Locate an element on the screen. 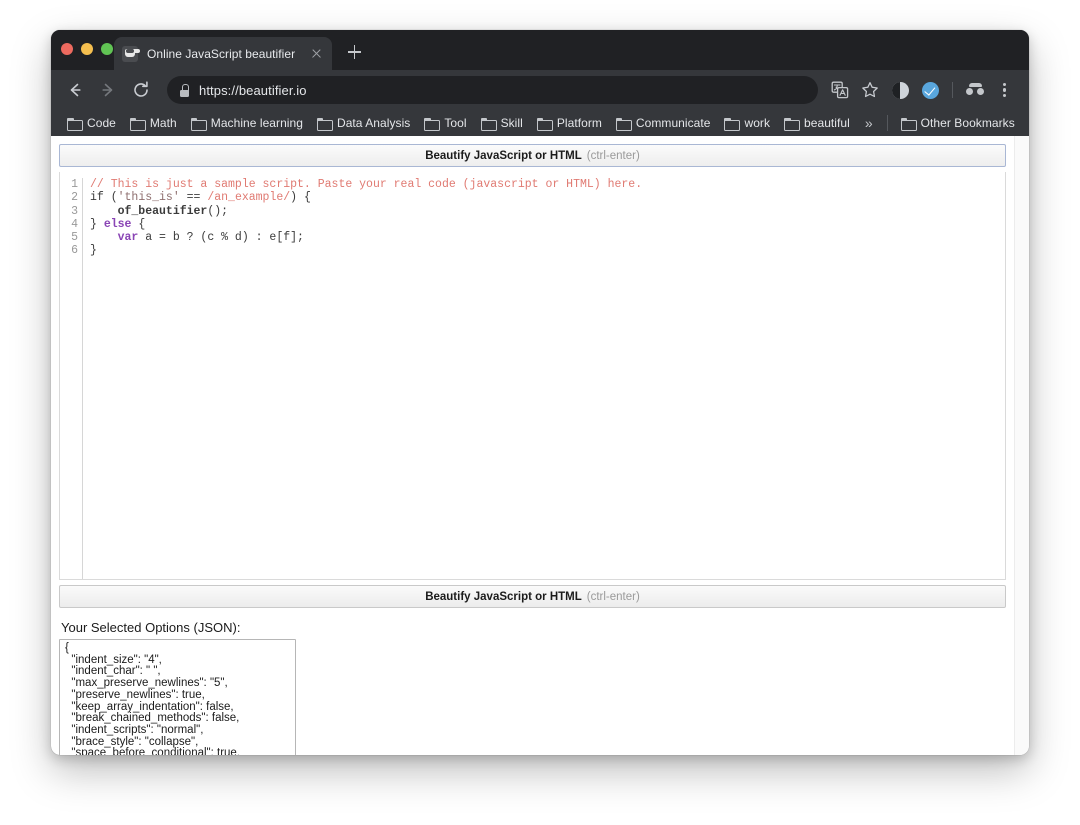  page-scrollbar is located at coordinates (1021, 445).